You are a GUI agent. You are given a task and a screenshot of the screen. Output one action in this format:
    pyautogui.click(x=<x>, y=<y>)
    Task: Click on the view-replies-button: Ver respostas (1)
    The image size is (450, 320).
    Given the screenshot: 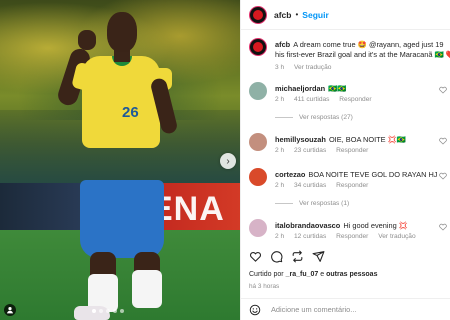 What is the action you would take?
    pyautogui.click(x=312, y=203)
    